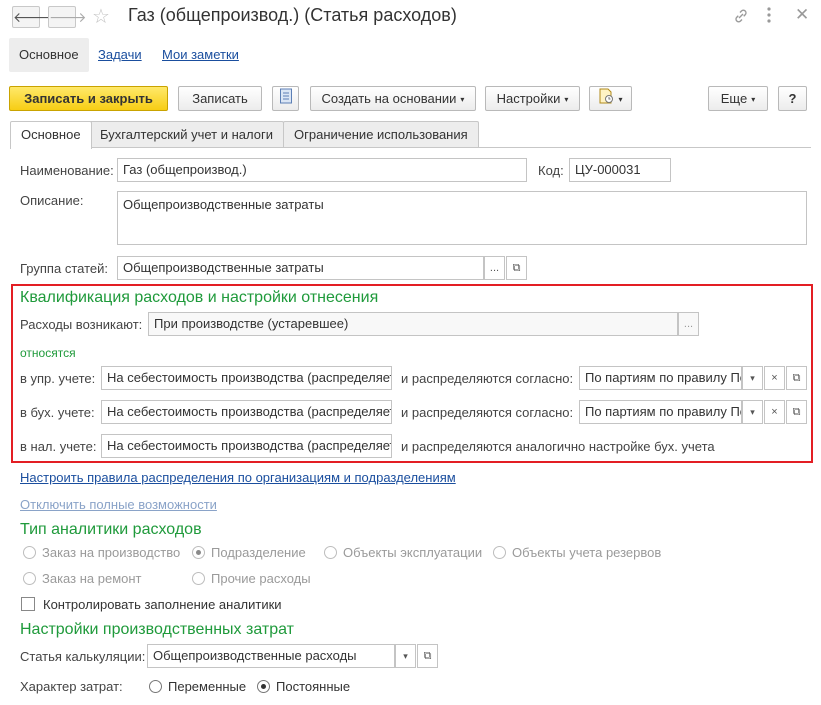  Describe the element at coordinates (741, 18) in the screenshot. I see `link-icon` at that location.